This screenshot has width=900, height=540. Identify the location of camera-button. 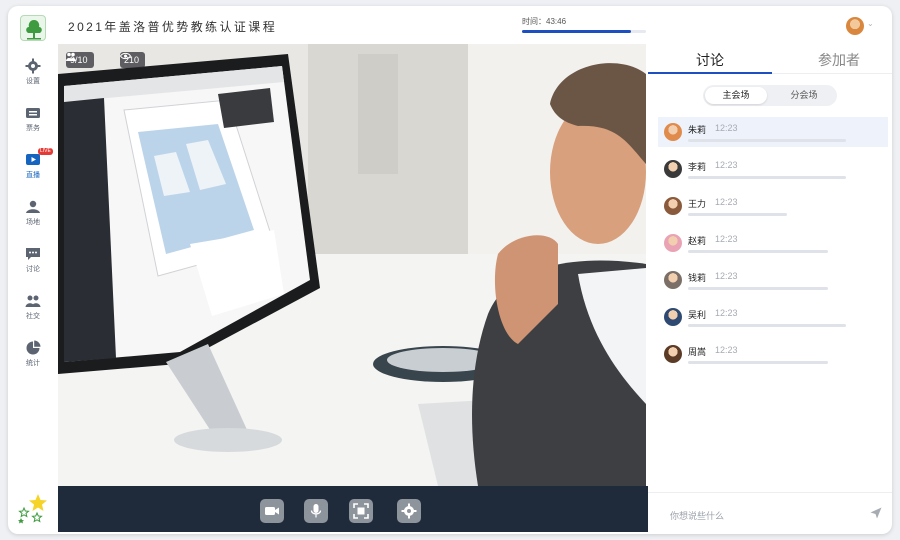
(272, 511).